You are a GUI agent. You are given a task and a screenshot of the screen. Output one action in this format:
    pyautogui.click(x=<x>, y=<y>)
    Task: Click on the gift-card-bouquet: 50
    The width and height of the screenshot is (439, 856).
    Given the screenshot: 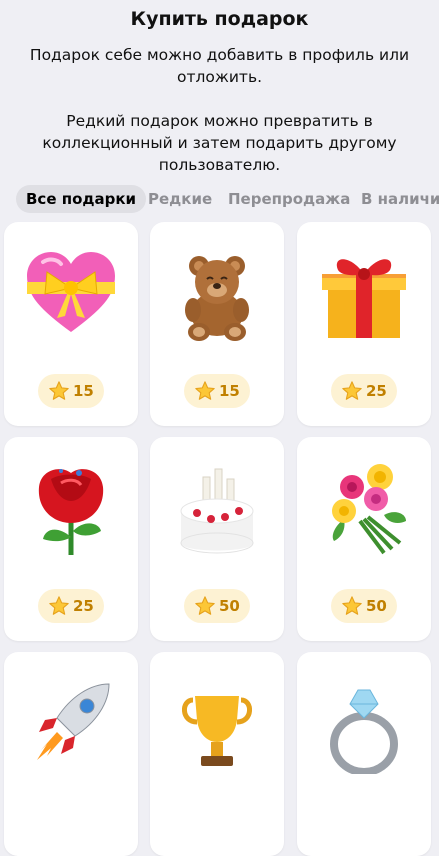 What is the action you would take?
    pyautogui.click(x=364, y=539)
    